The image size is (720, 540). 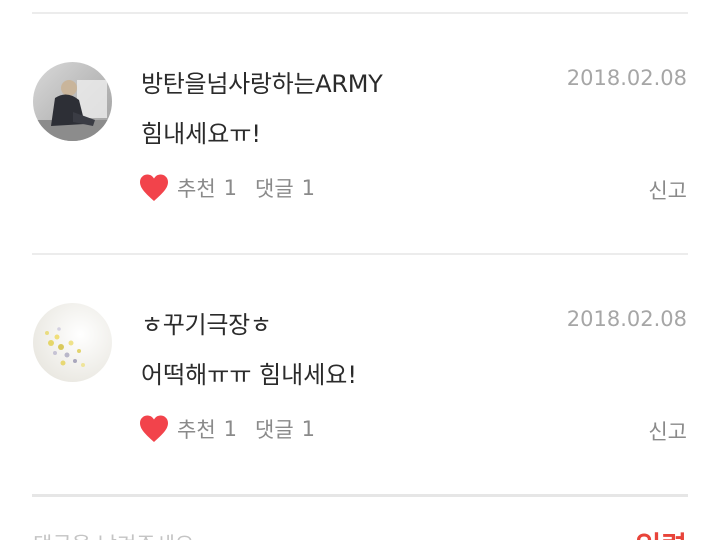 I want to click on comment-text: 어떡해ㅠㅠ 힘내세요!, so click(x=249, y=375).